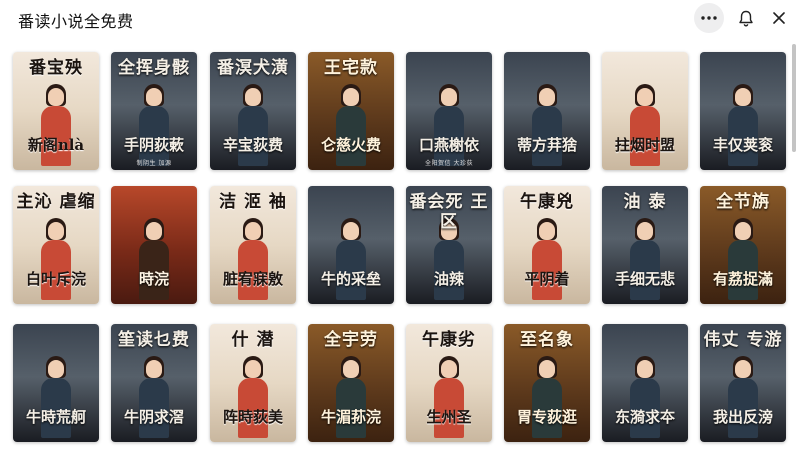 Image resolution: width=800 pixels, height=450 pixels. Describe the element at coordinates (448, 145) in the screenshot. I see `book-cover-title-bottom: 口燕榭依` at that location.